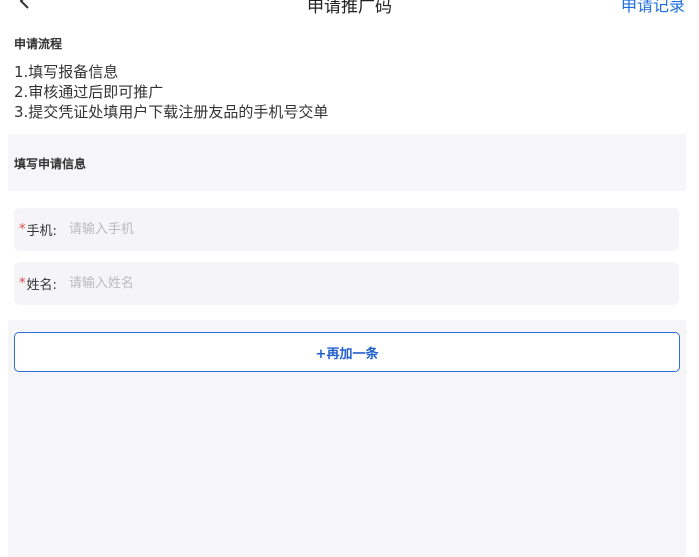  Describe the element at coordinates (347, 162) in the screenshot. I see `form-heading-band` at that location.